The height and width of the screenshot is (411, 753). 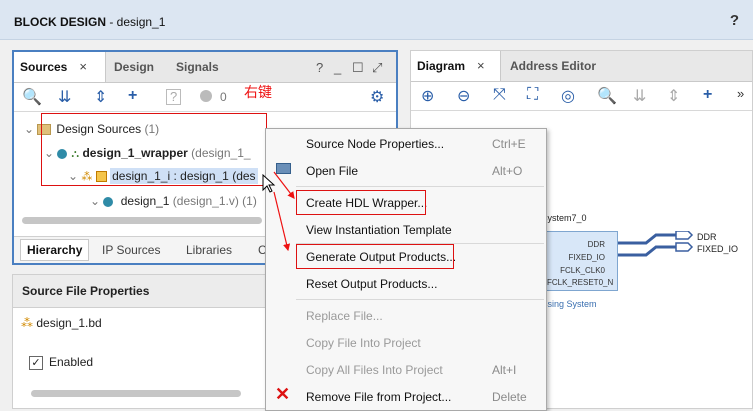 What do you see at coordinates (582, 270) in the screenshot?
I see `port-fclk-clk0: FCLK_CLK0` at bounding box center [582, 270].